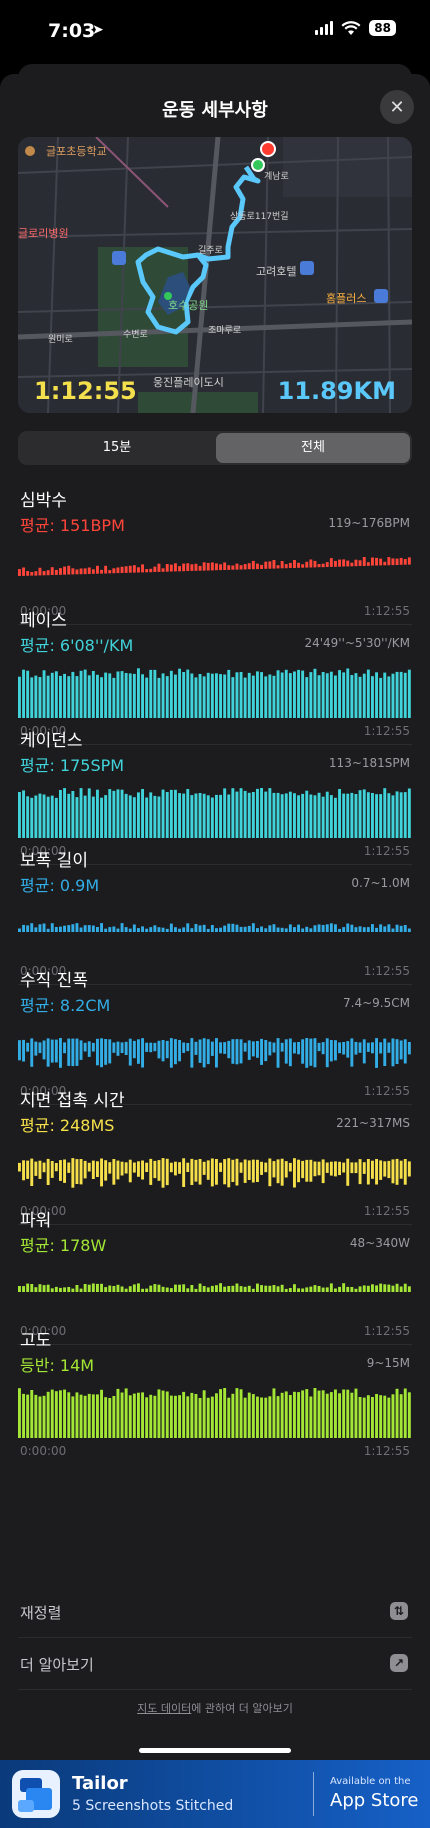 The height and width of the screenshot is (1828, 430). I want to click on metric-section: 파워 평균: 178W 48~340W 0:00:00 1:12:55, so click(215, 1276).